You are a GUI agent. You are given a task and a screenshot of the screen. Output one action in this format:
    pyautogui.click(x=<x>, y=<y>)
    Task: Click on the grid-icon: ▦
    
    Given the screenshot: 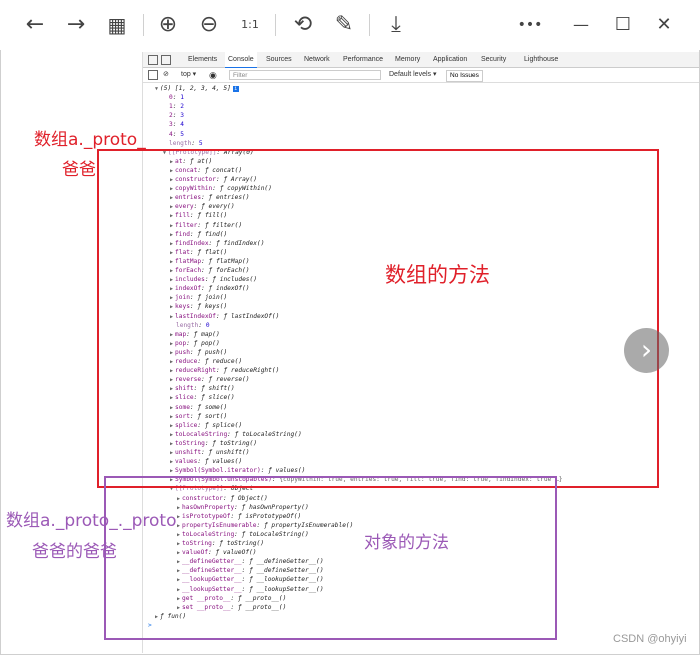 What is the action you would take?
    pyautogui.click(x=117, y=25)
    